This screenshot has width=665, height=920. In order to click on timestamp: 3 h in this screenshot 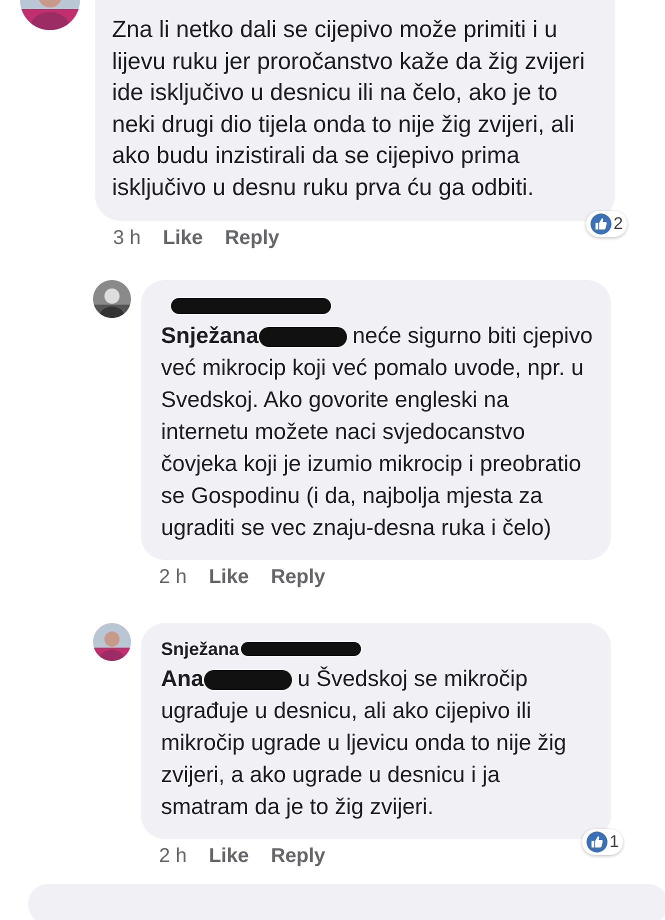, I will do `click(127, 238)`.